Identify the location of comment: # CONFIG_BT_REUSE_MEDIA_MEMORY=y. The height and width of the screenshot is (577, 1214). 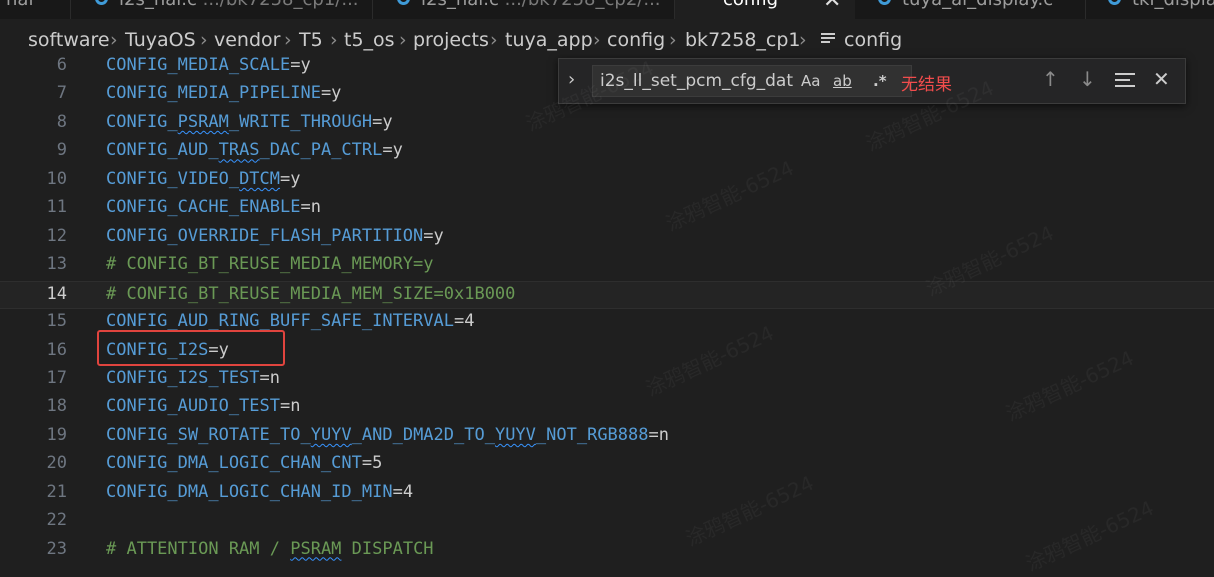
(270, 264).